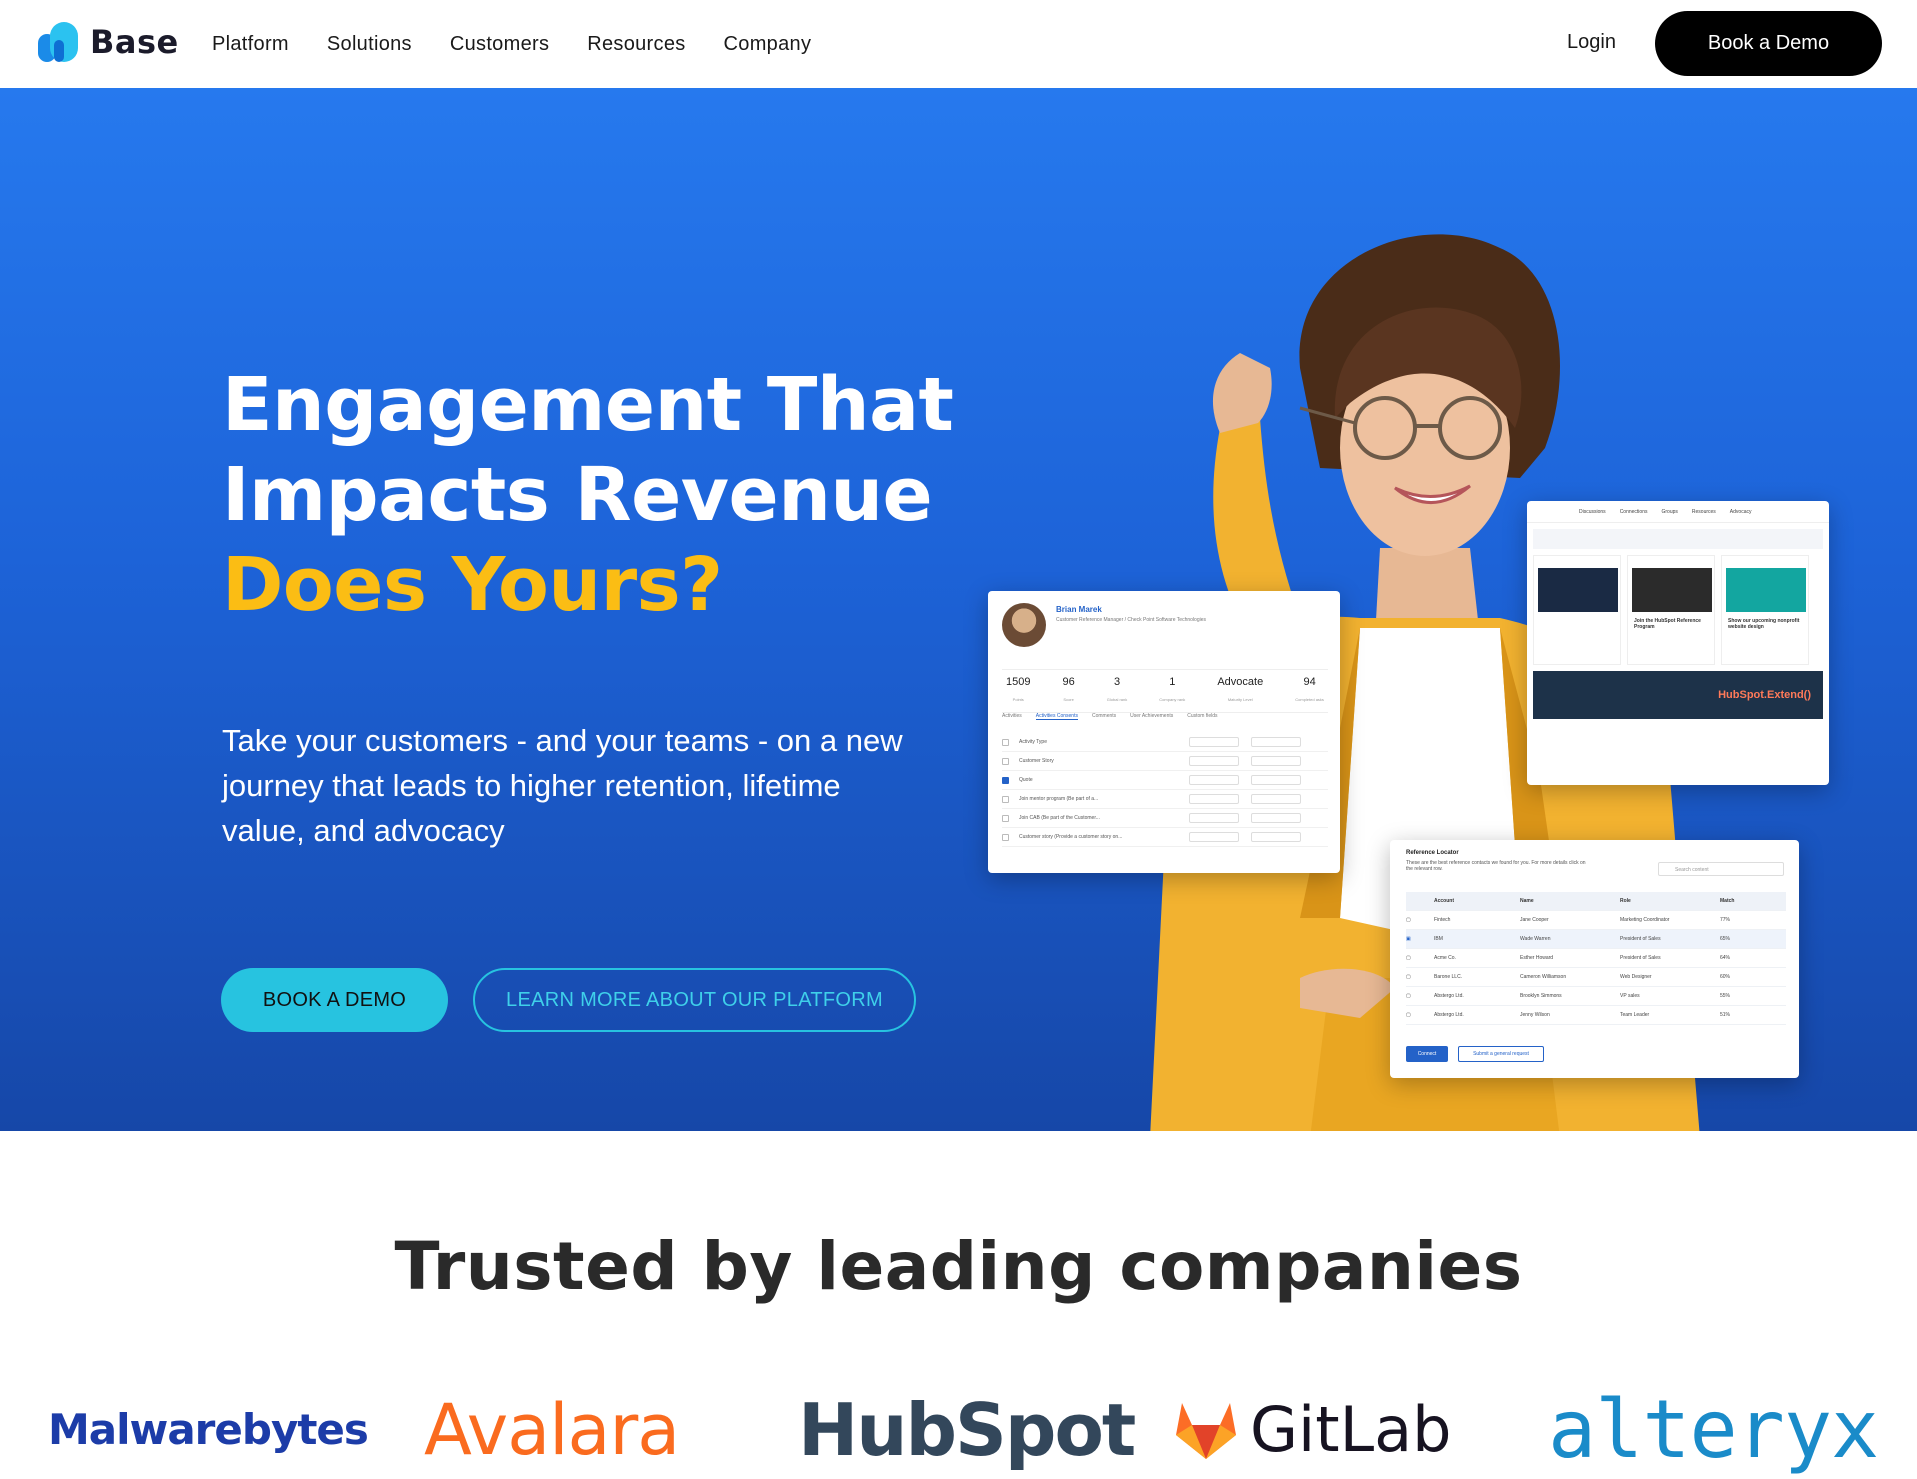 This screenshot has height=1479, width=1917. Describe the element at coordinates (1165, 780) in the screenshot. I see `list-item: Quote` at that location.